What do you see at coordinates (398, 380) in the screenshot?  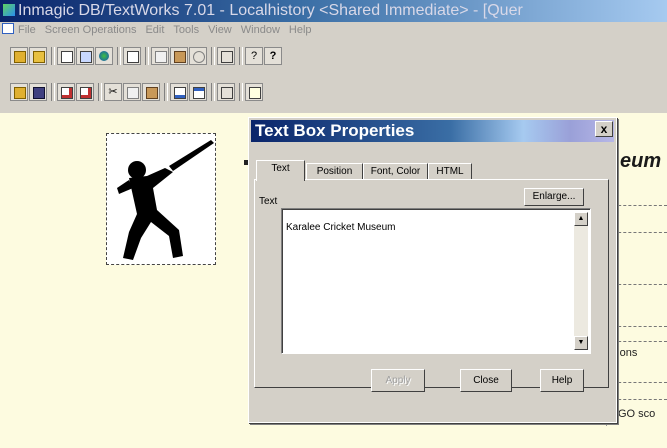 I see `apply-button: Apply` at bounding box center [398, 380].